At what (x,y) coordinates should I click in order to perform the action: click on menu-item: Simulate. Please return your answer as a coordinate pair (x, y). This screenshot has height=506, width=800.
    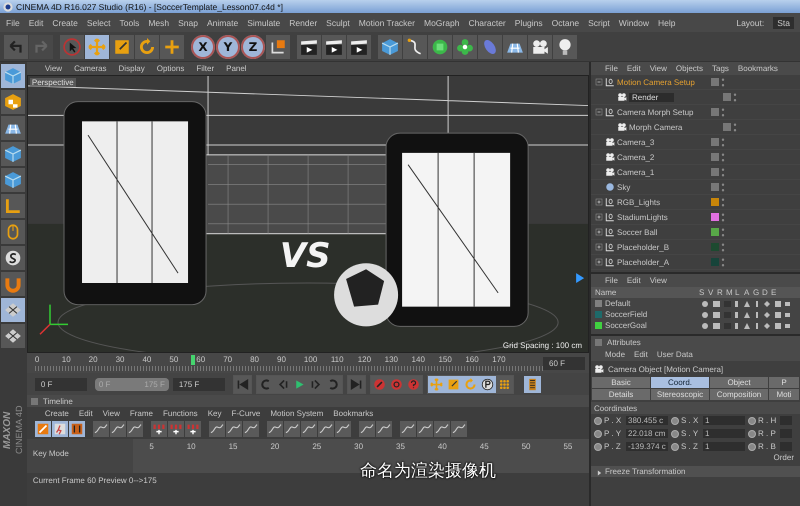
    Looking at the image, I should click on (263, 23).